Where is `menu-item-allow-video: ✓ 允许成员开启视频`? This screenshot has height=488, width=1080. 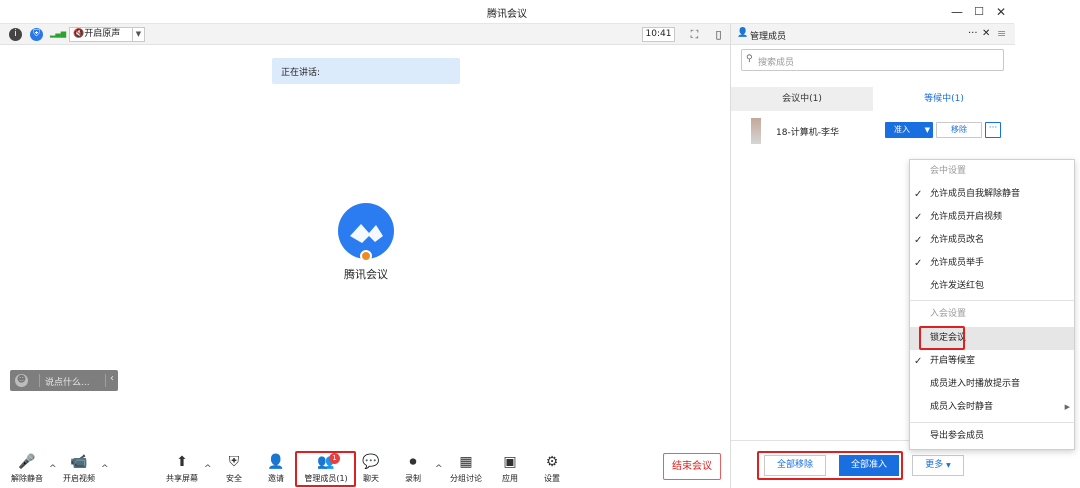
menu-item-allow-video: ✓ 允许成员开启视频 is located at coordinates (992, 217).